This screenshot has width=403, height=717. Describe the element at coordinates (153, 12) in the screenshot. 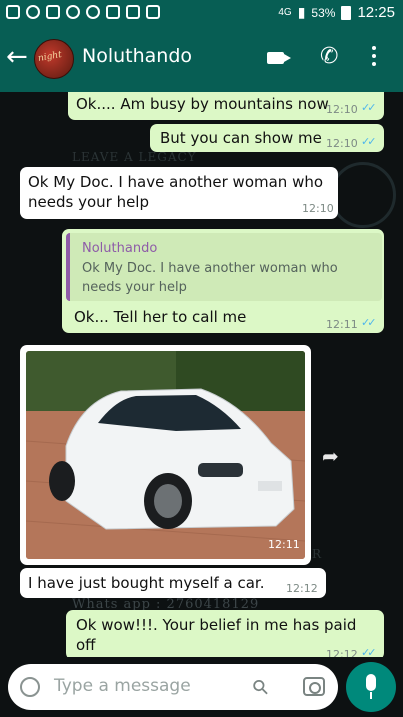

I see `youtube-icon` at that location.